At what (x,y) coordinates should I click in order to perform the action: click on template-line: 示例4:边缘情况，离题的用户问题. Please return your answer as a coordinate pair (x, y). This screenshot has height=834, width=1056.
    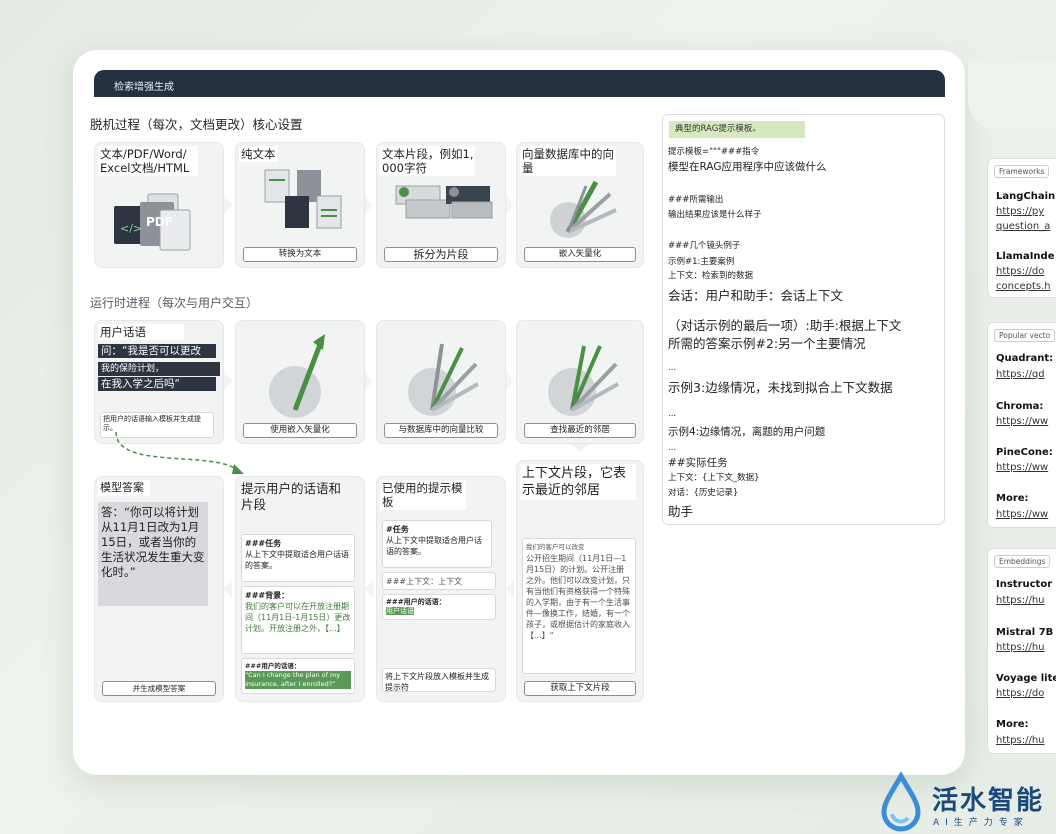
    Looking at the image, I should click on (747, 432).